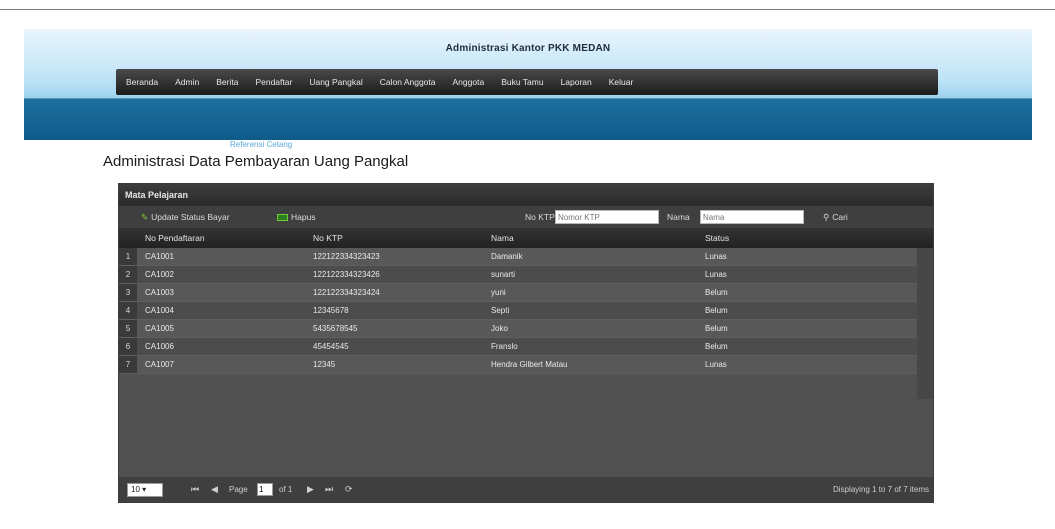 The width and height of the screenshot is (1055, 529). Describe the element at coordinates (518, 311) in the screenshot. I see `table-row: 4 CA1004 12345678 Septi Belum` at that location.